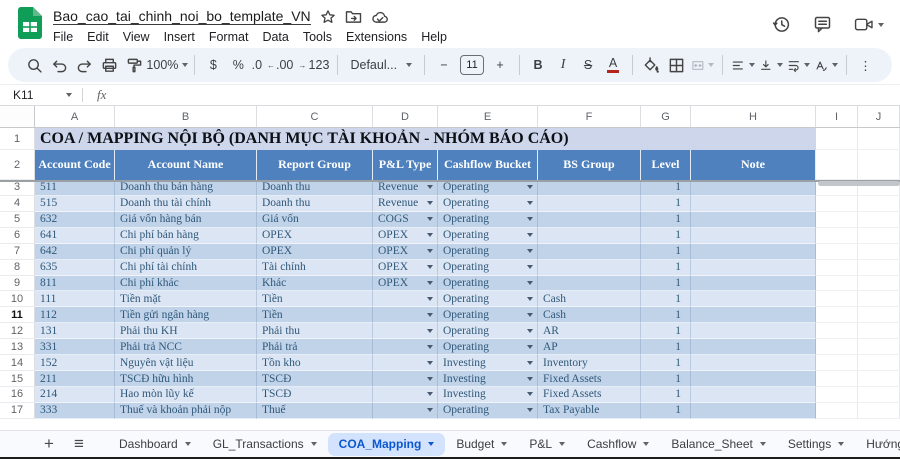 The width and height of the screenshot is (900, 459). What do you see at coordinates (328, 17) in the screenshot?
I see `star-icon` at bounding box center [328, 17].